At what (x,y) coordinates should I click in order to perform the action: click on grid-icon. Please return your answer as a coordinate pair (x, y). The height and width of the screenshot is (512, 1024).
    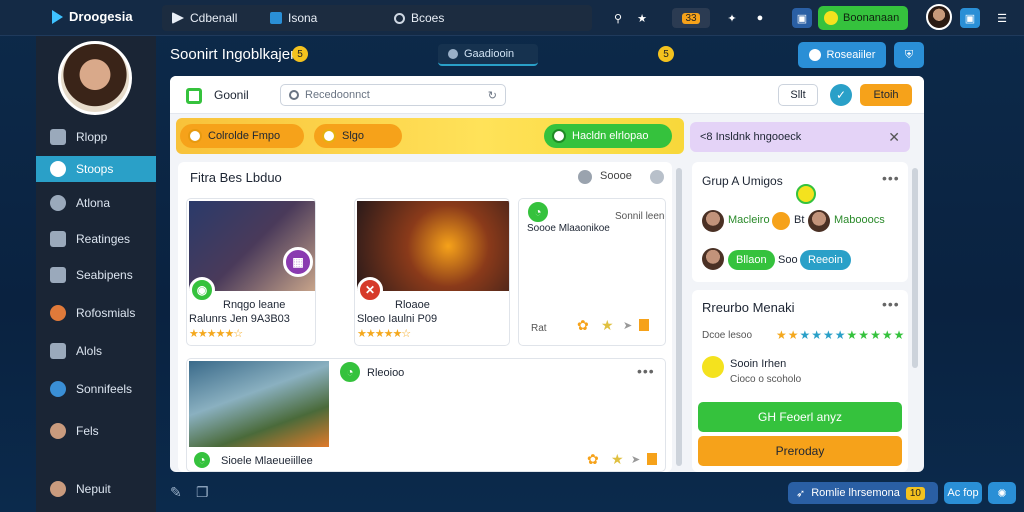
    Looking at the image, I should click on (58, 137).